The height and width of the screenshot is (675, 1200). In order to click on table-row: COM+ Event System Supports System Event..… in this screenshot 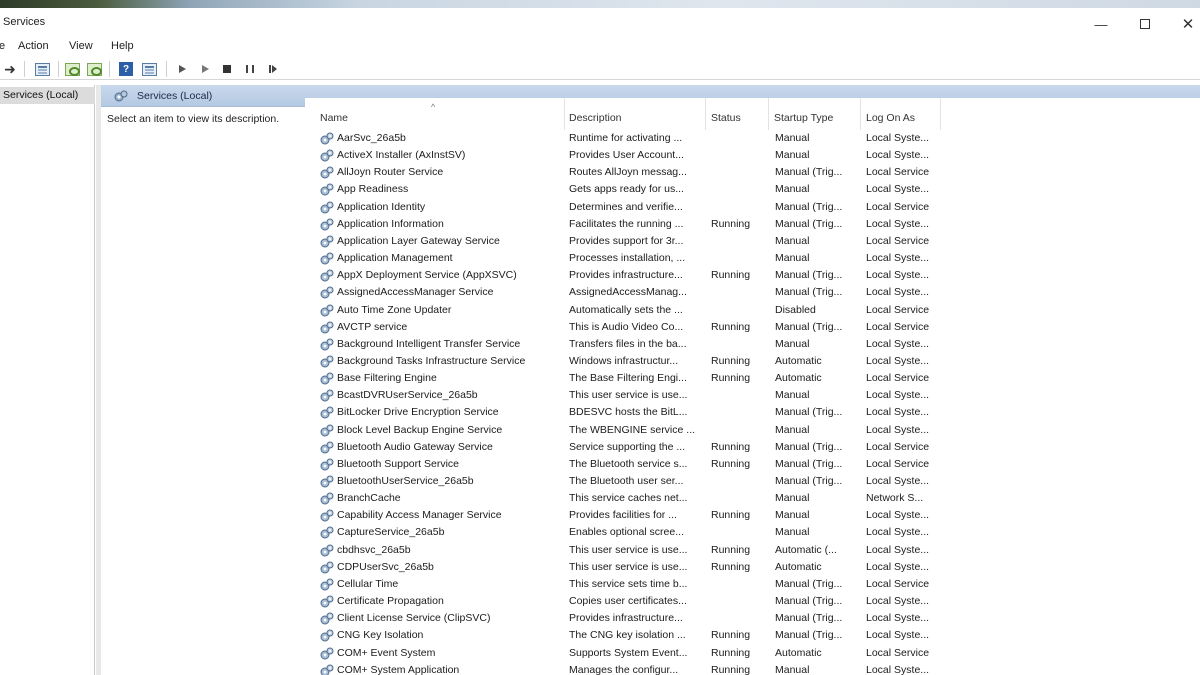, I will do `click(752, 653)`.